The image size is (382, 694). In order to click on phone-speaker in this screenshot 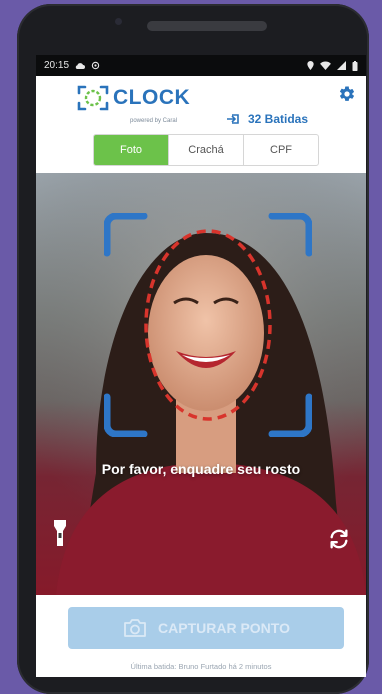, I will do `click(207, 26)`.